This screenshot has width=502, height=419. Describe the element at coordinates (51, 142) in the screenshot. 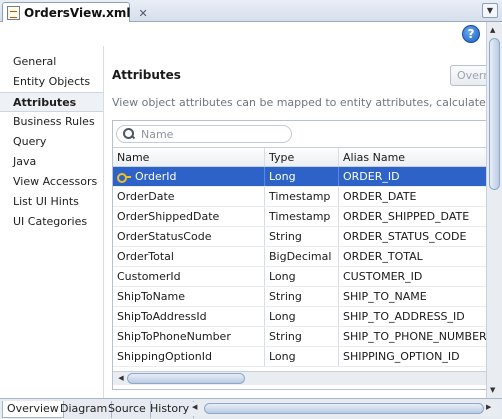

I see `sidebar-item-query: Query` at that location.